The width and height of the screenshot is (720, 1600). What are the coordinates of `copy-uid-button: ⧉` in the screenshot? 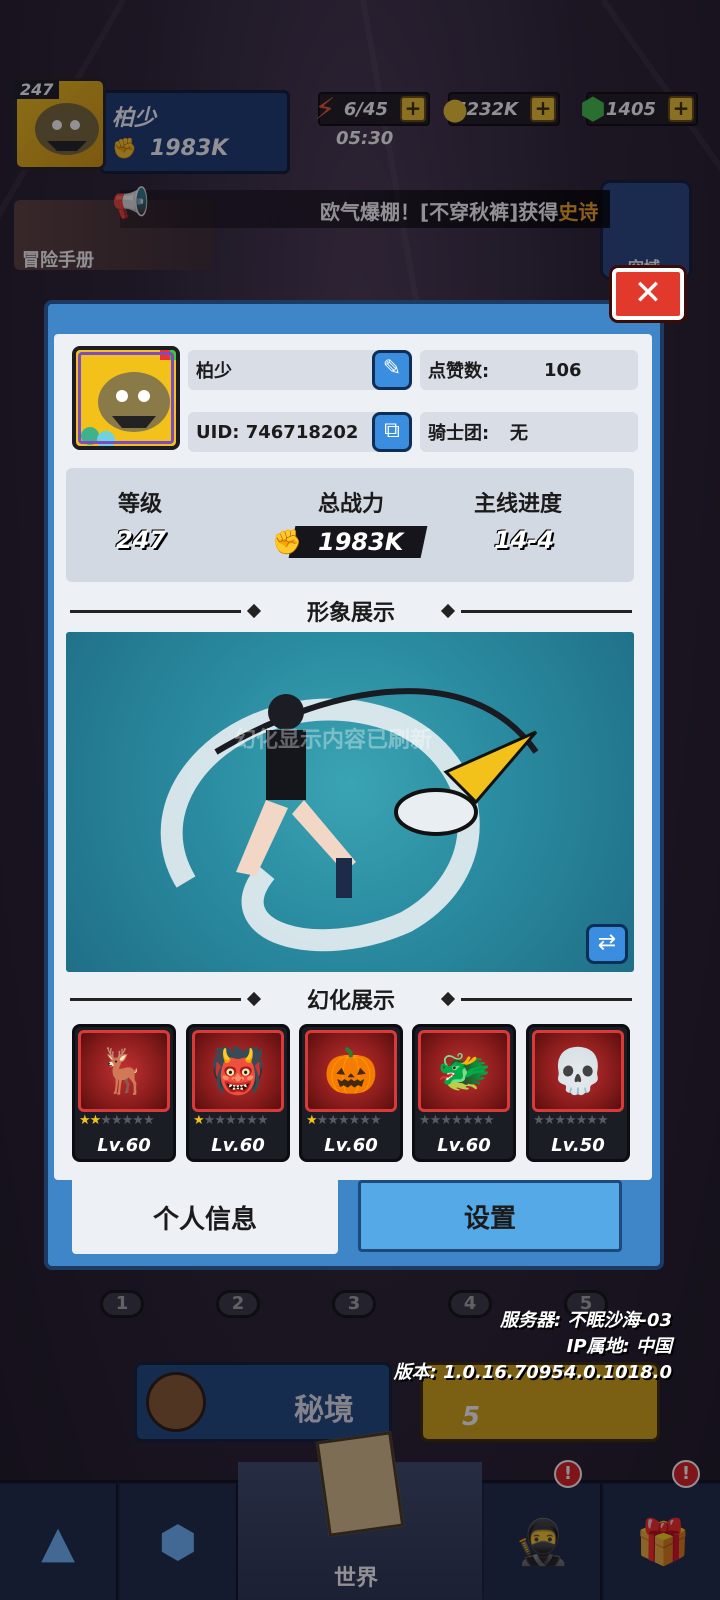 It's located at (392, 432).